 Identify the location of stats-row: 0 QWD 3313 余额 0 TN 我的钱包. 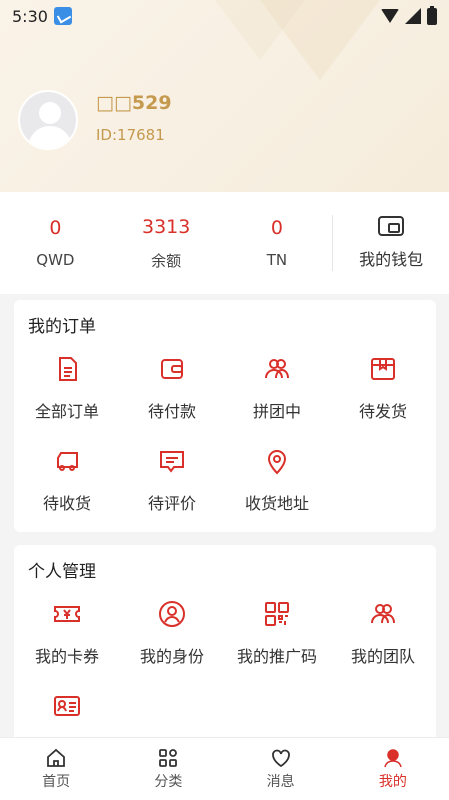
(224, 243).